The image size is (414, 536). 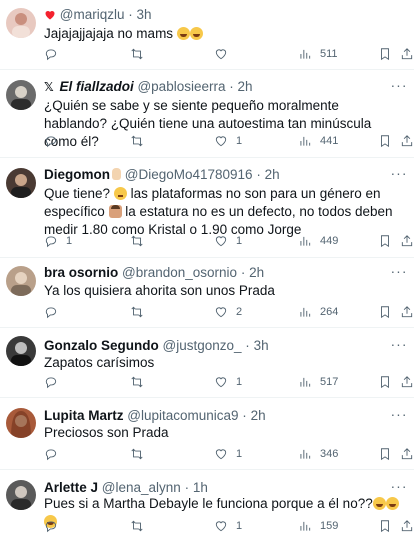 I want to click on author-name: bra osornio, so click(x=81, y=272).